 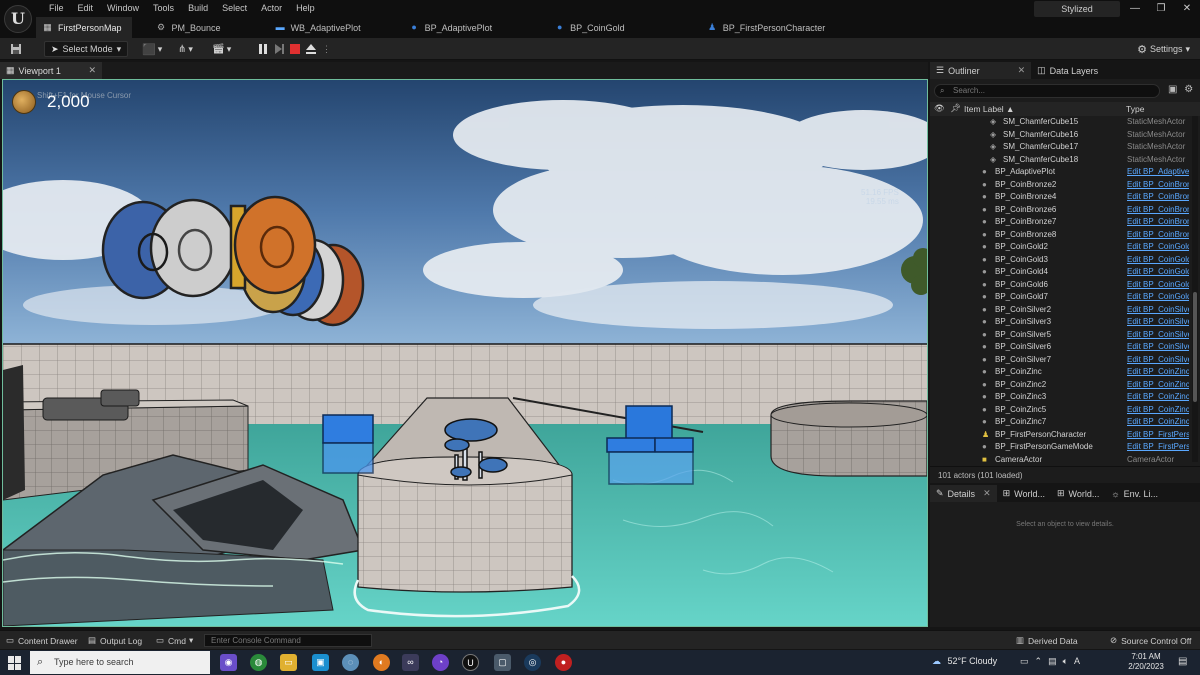 I want to click on eject-icon, so click(x=311, y=49).